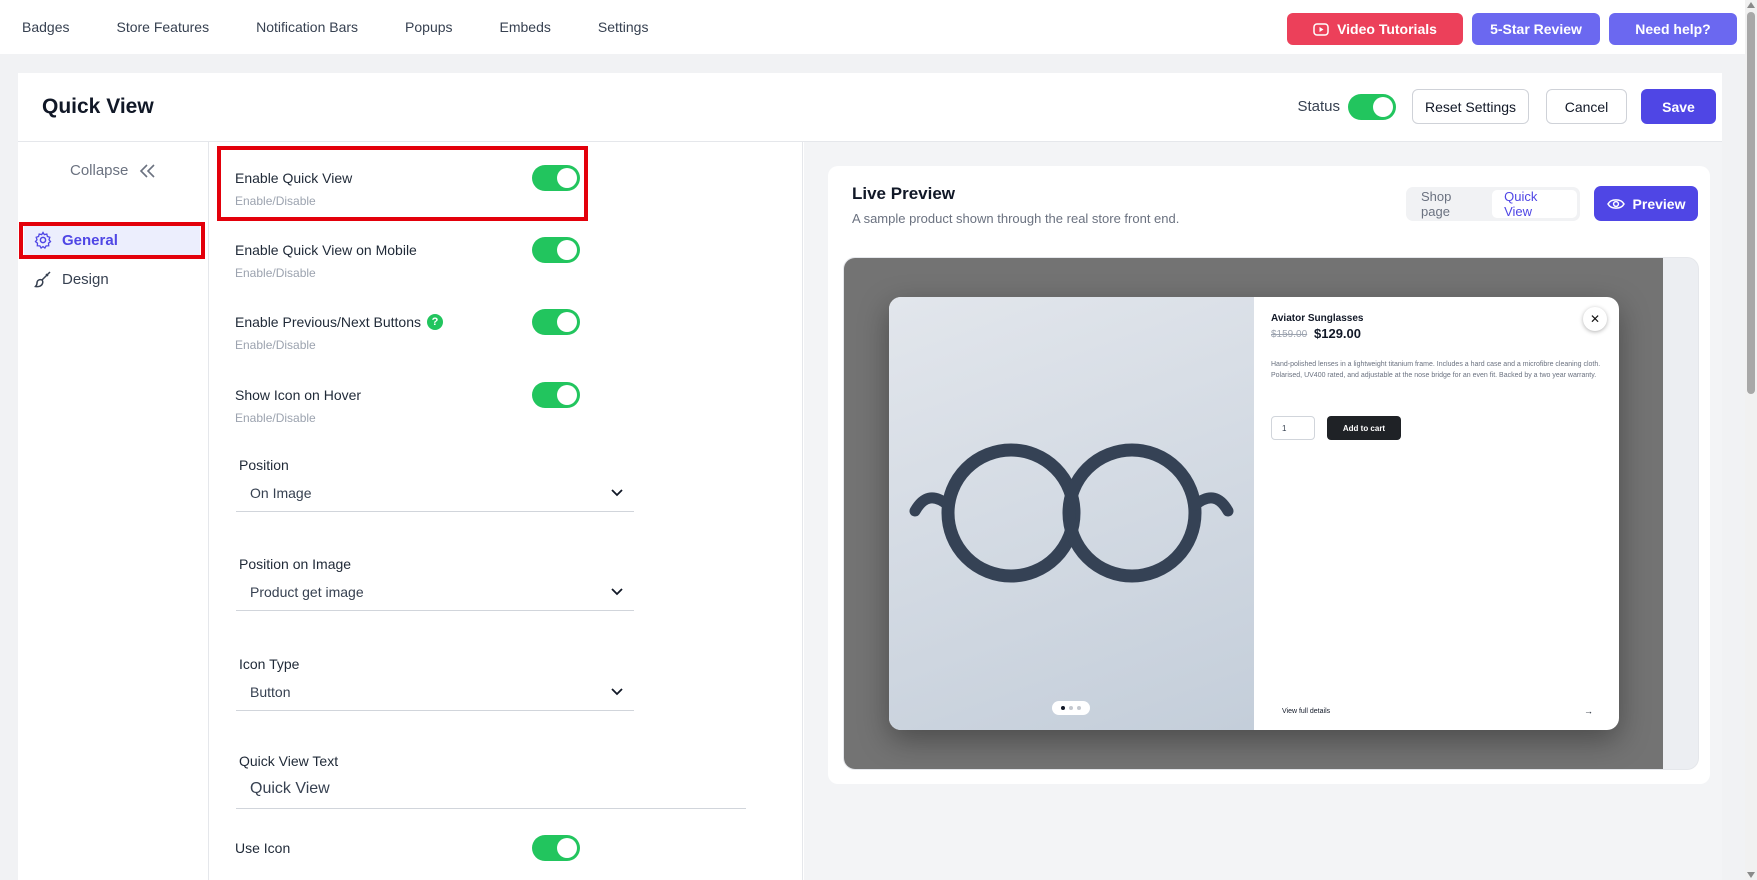 The height and width of the screenshot is (880, 1757). Describe the element at coordinates (1387, 29) in the screenshot. I see `video-tutorials-label: Video Tutorials` at that location.